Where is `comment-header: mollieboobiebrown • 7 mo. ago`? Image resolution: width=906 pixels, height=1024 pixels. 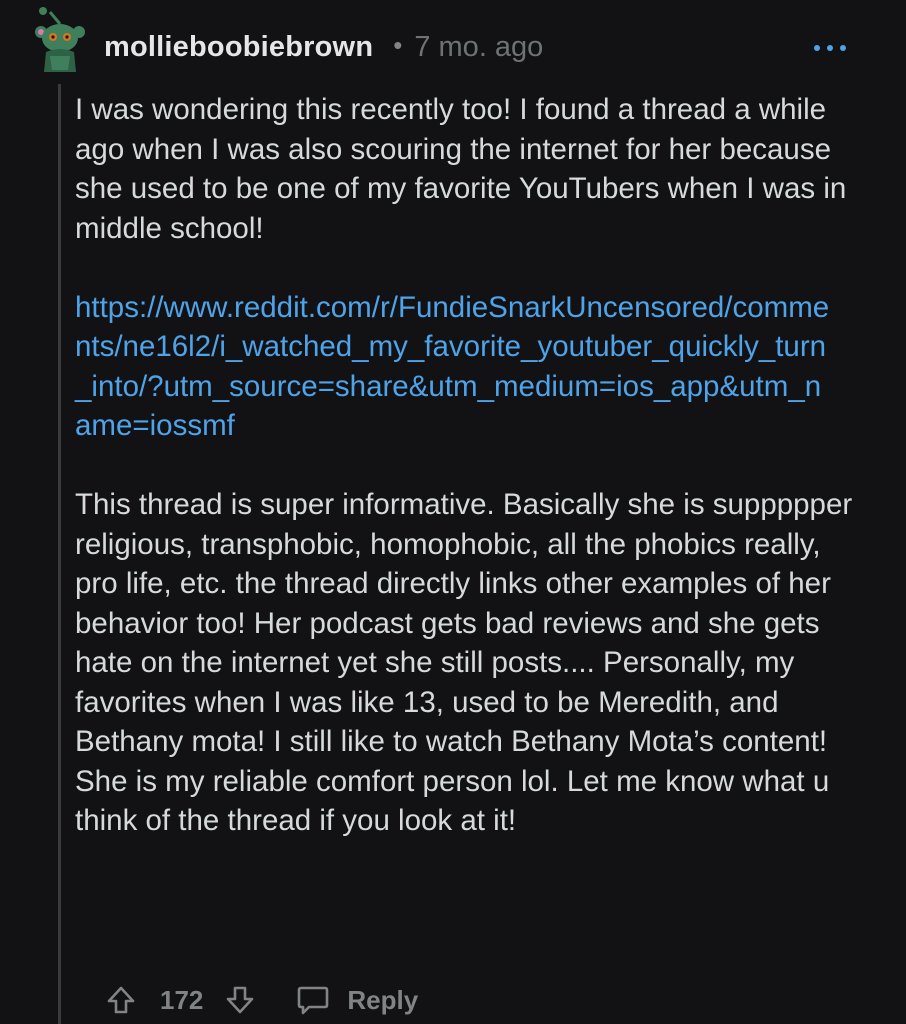
comment-header: mollieboobiebrown • 7 mo. ago is located at coordinates (323, 47).